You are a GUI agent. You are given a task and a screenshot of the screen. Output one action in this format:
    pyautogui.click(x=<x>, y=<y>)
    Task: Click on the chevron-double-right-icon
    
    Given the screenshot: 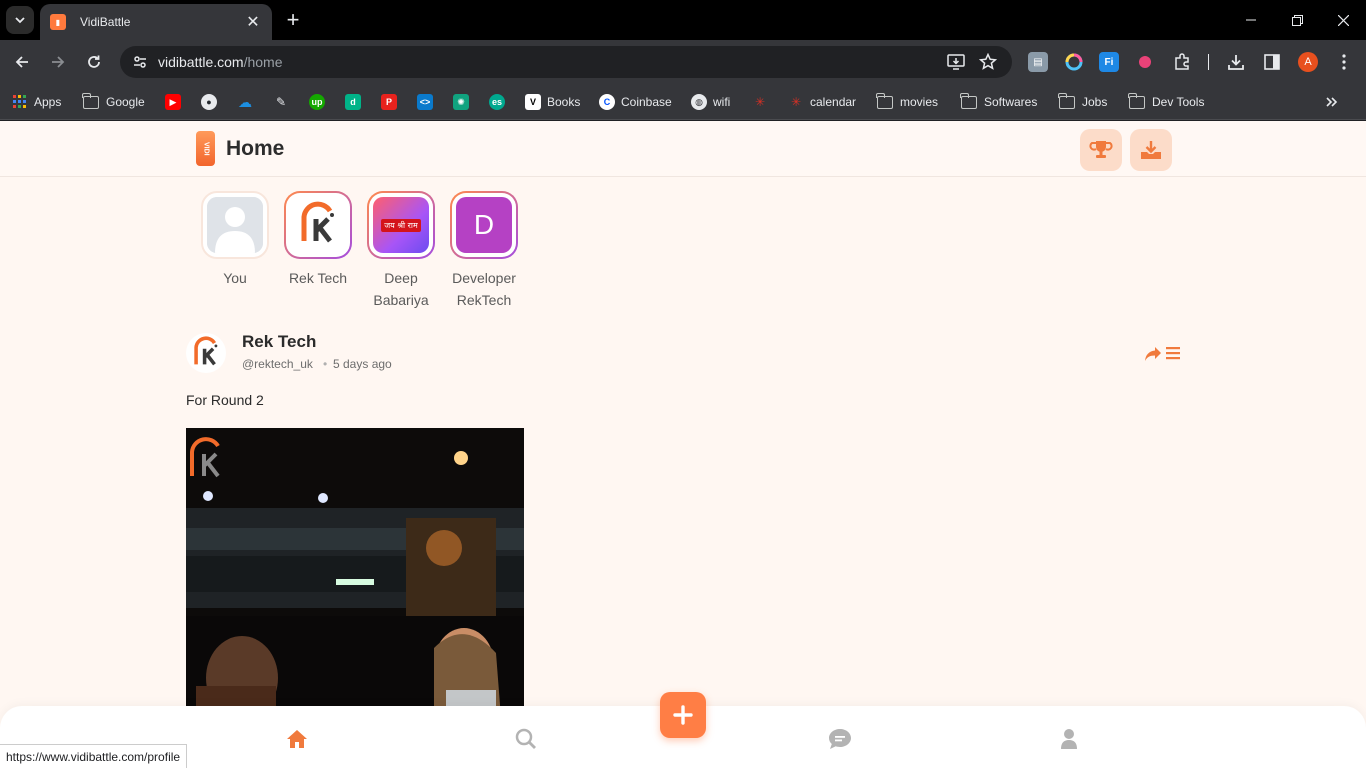 What is the action you would take?
    pyautogui.click(x=1332, y=102)
    